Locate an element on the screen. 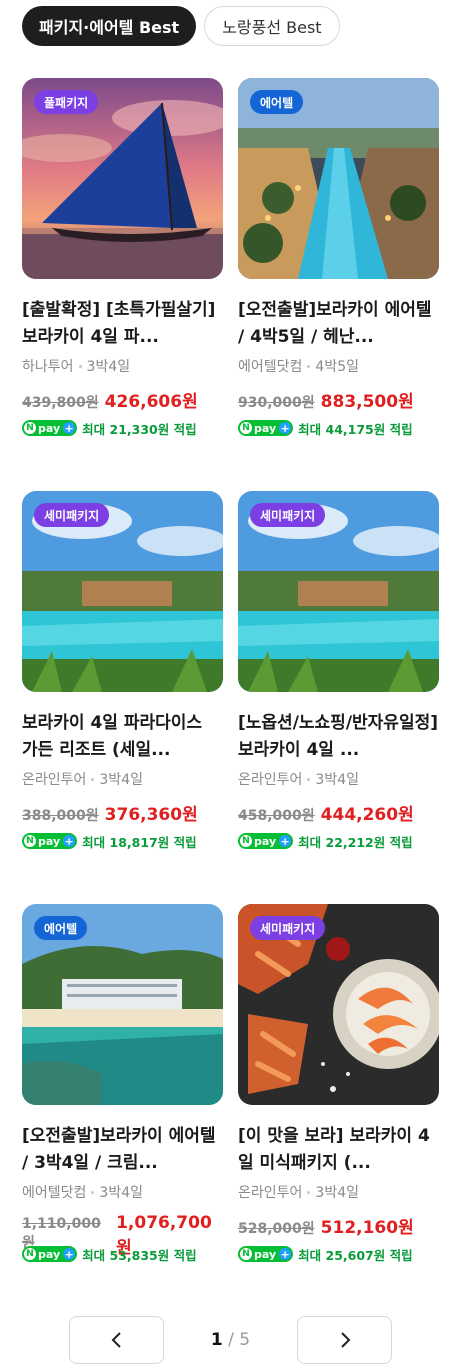 Image resolution: width=461 pixels, height=1364 pixels. price-row: 528,000원 512,160원 is located at coordinates (338, 1225).